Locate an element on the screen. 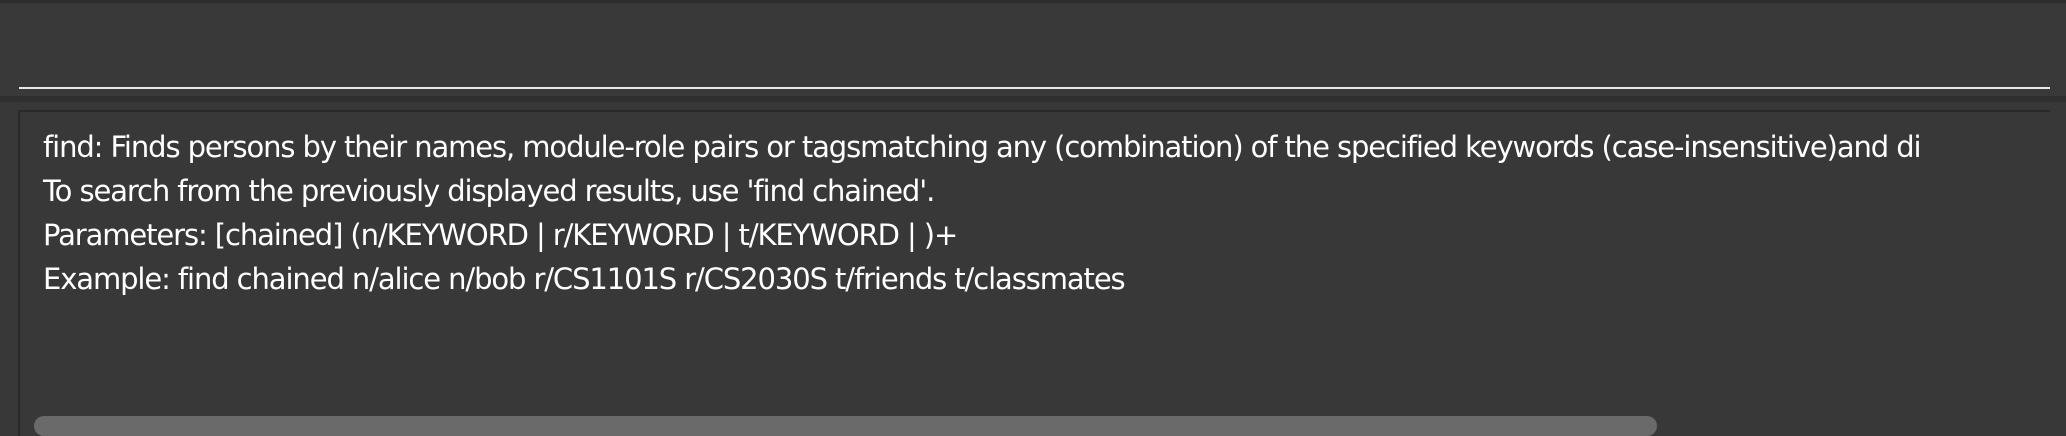 The image size is (2066, 436). command-input is located at coordinates (1034, 60).